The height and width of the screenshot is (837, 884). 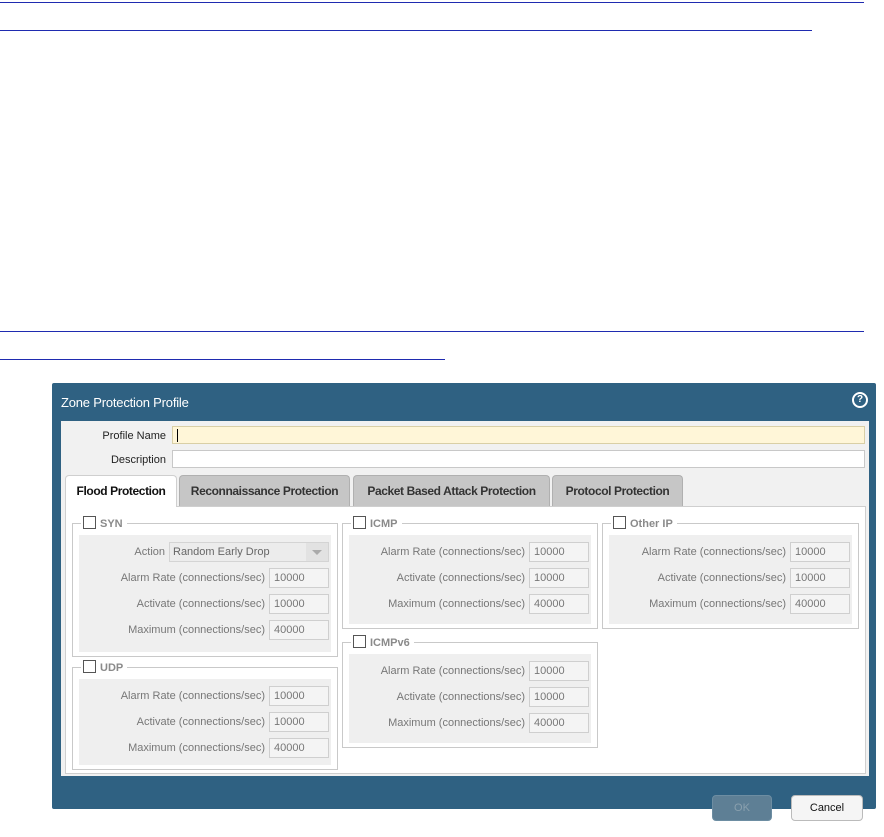 What do you see at coordinates (299, 696) in the screenshot?
I see `udp-alarm-input: 10000` at bounding box center [299, 696].